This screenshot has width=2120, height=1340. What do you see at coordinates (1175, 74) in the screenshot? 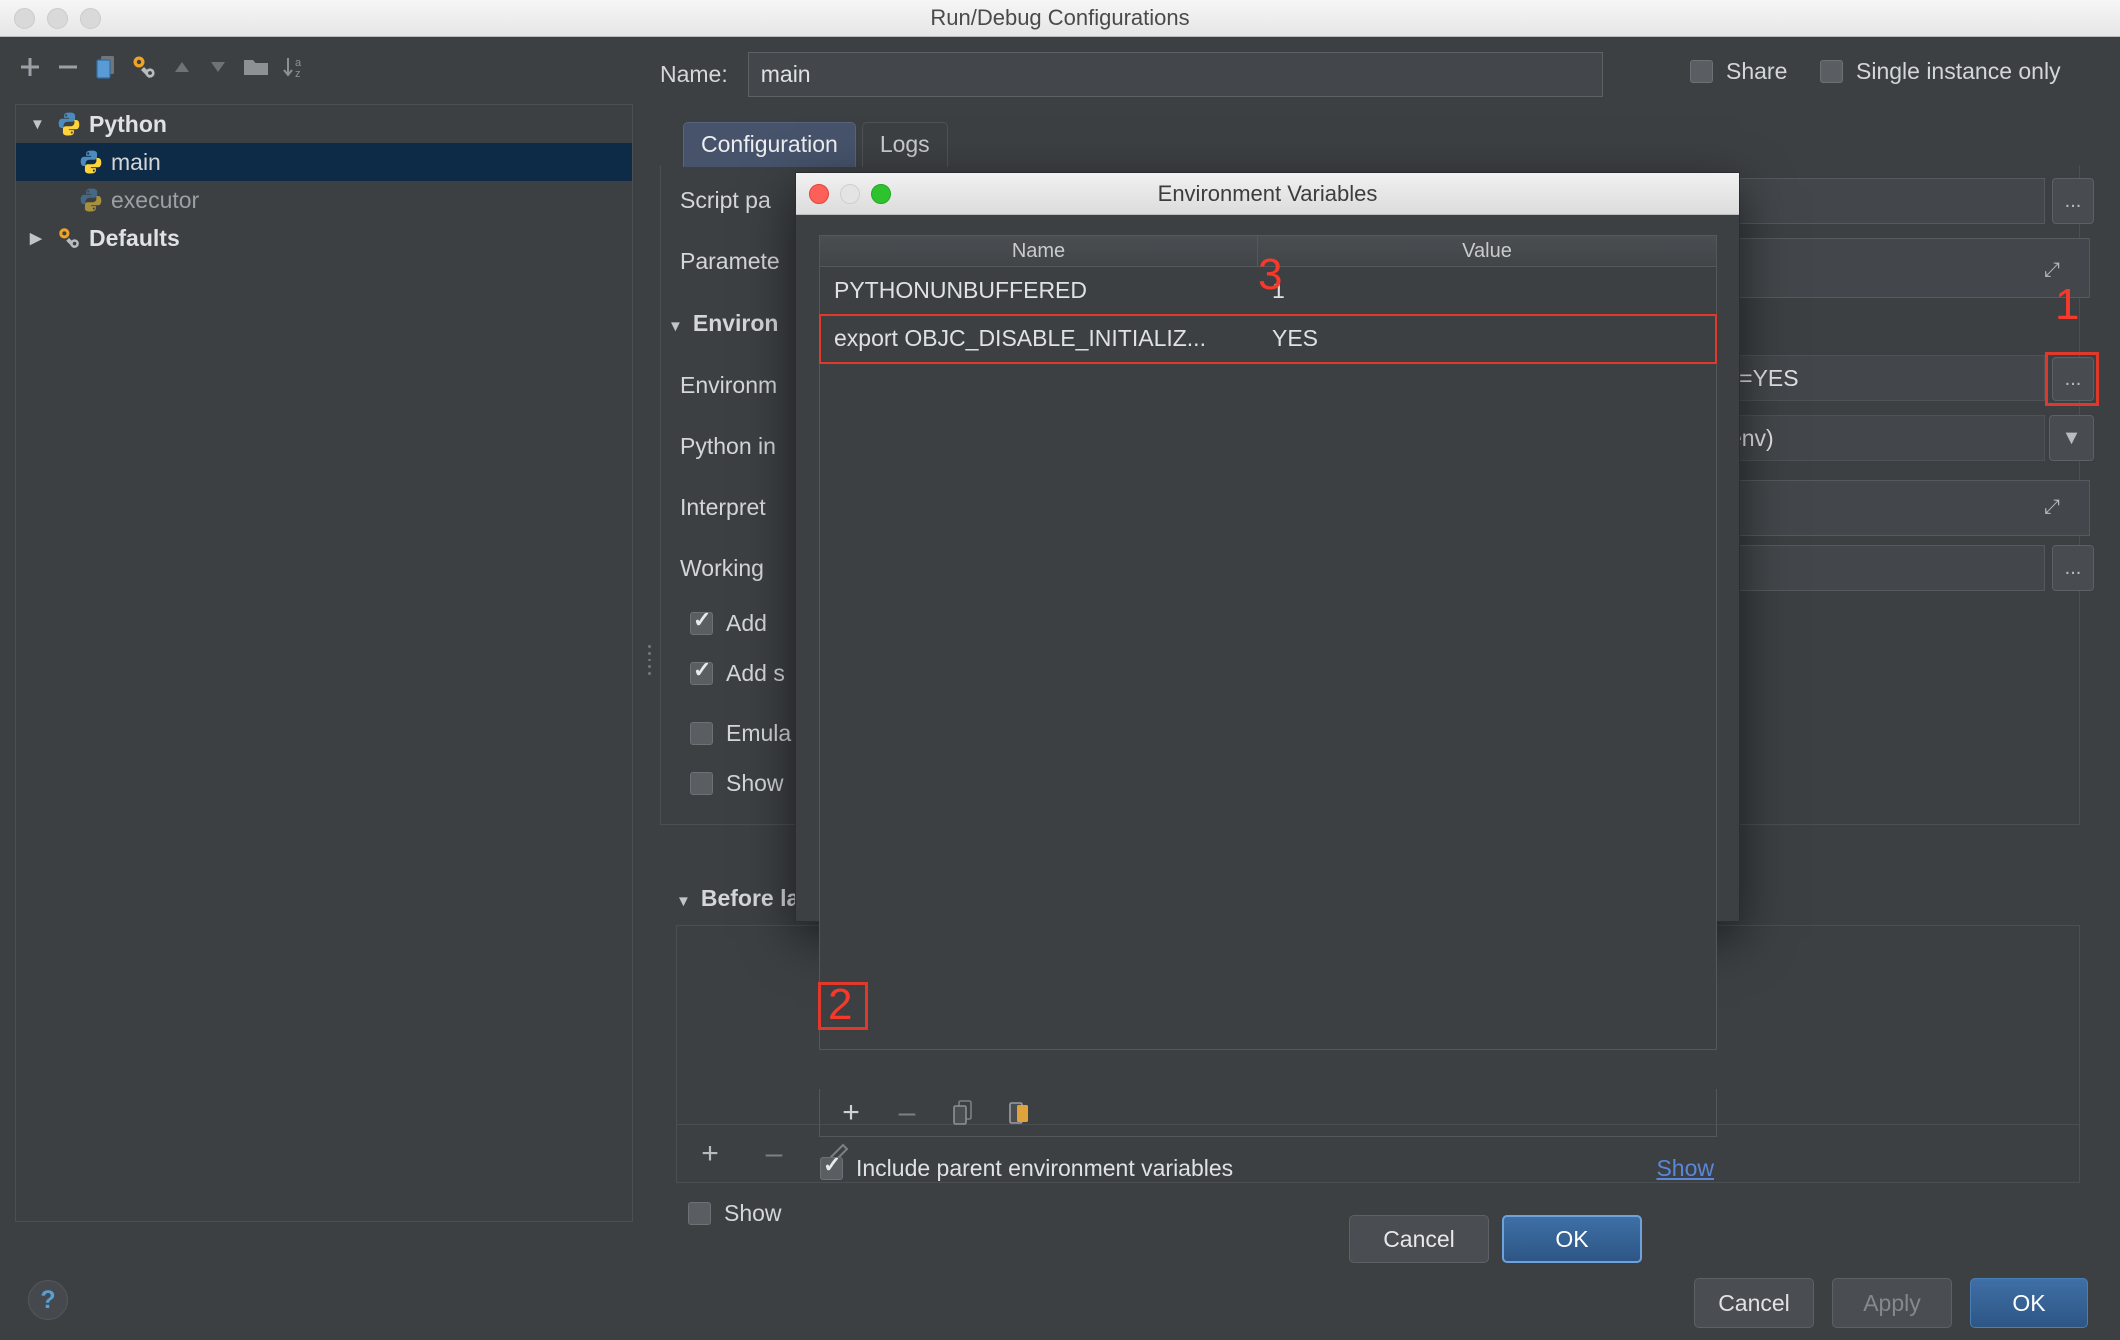
I see `name-input` at bounding box center [1175, 74].